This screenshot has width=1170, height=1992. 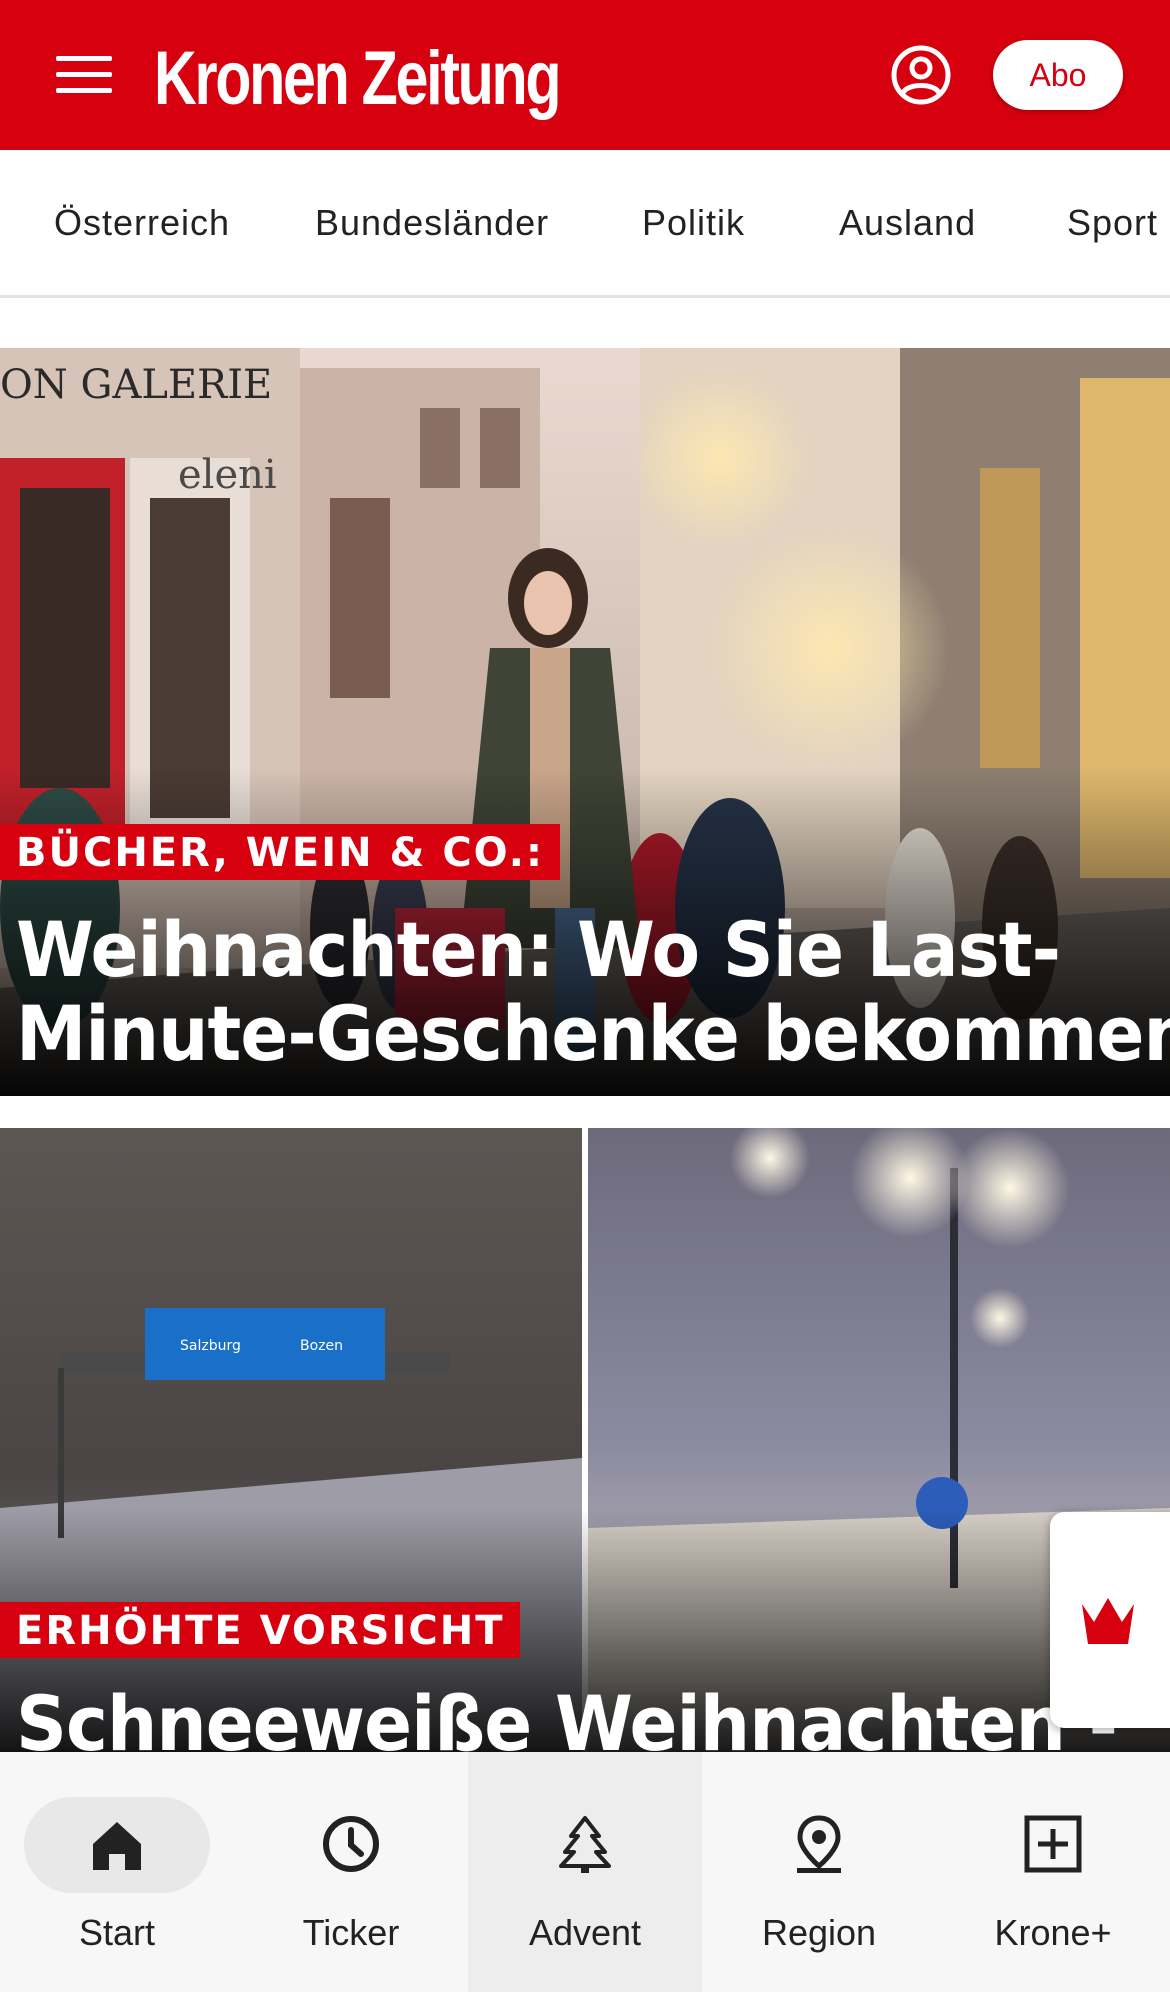 I want to click on nav-label: Advent, so click(x=585, y=1932).